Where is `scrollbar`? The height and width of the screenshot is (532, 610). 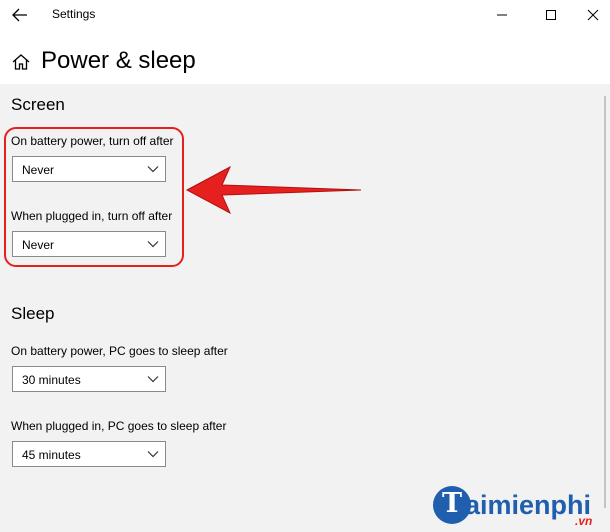
scrollbar is located at coordinates (605, 302).